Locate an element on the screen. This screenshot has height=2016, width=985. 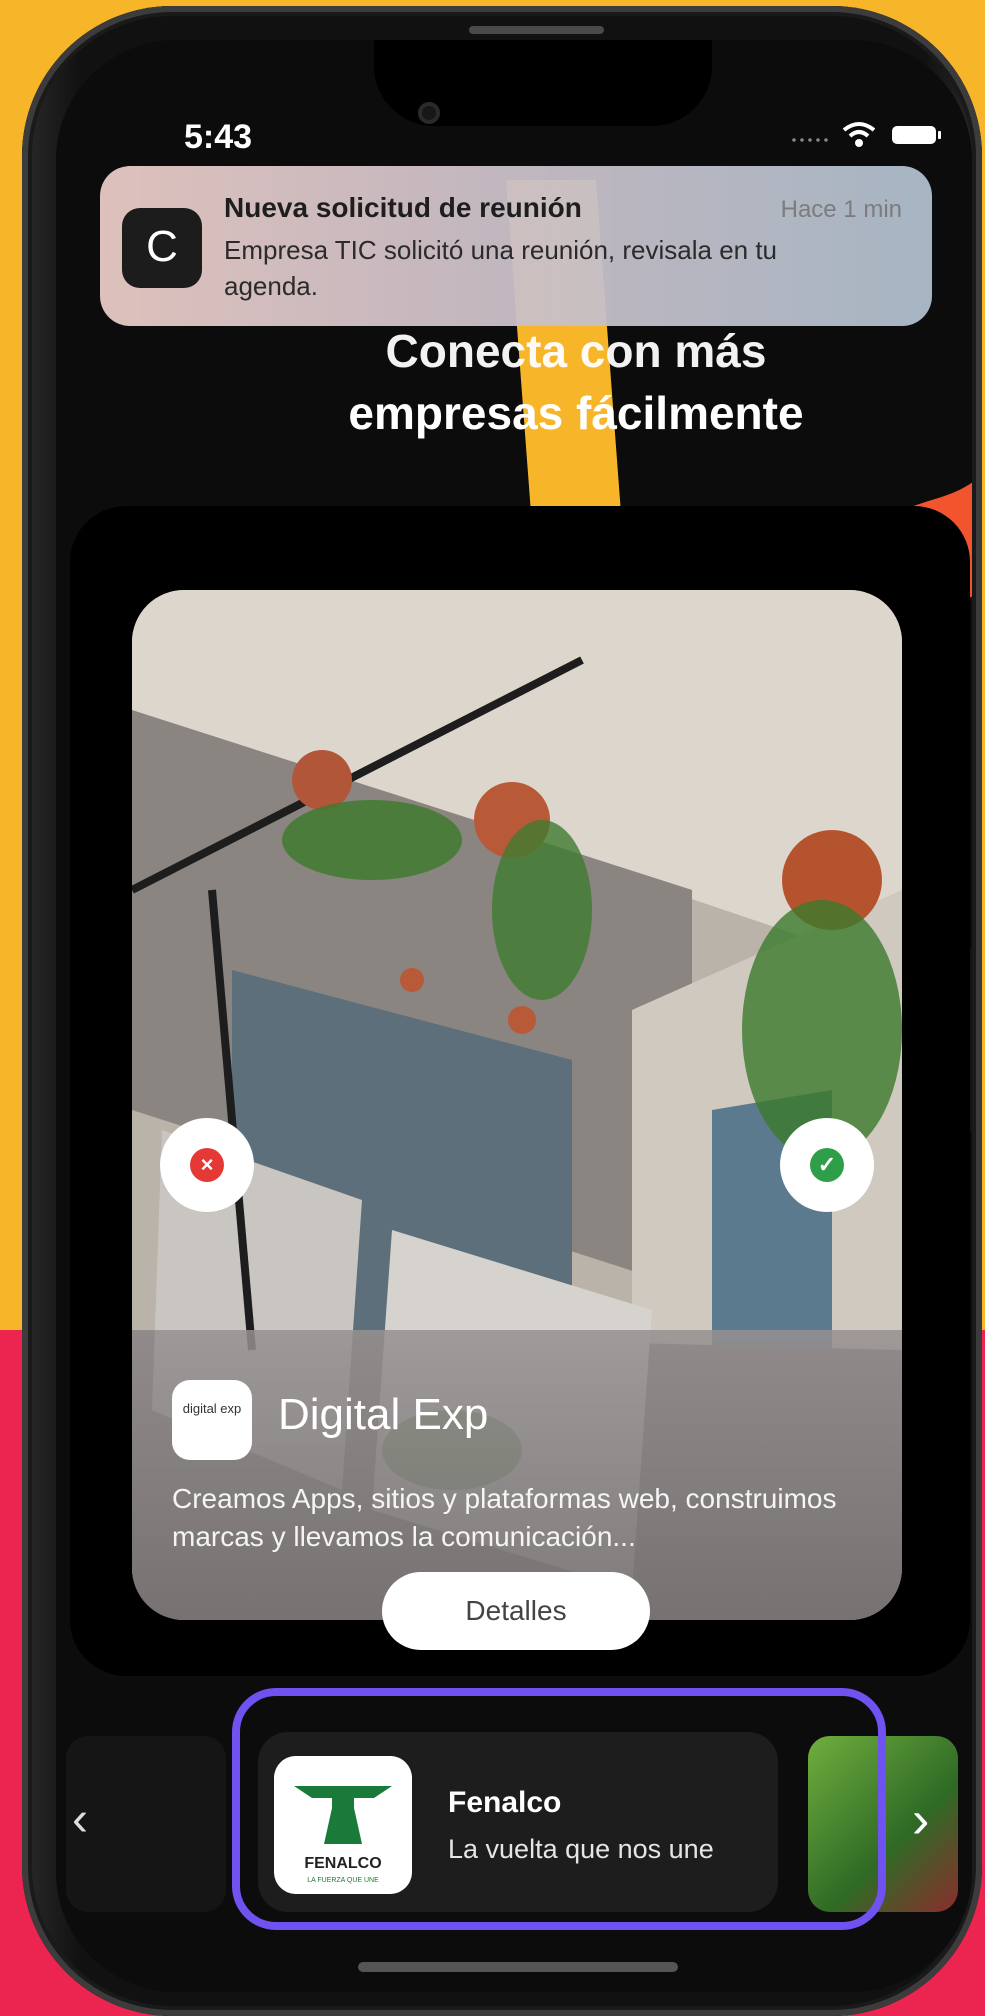
company-logo: digital exp is located at coordinates (212, 1420).